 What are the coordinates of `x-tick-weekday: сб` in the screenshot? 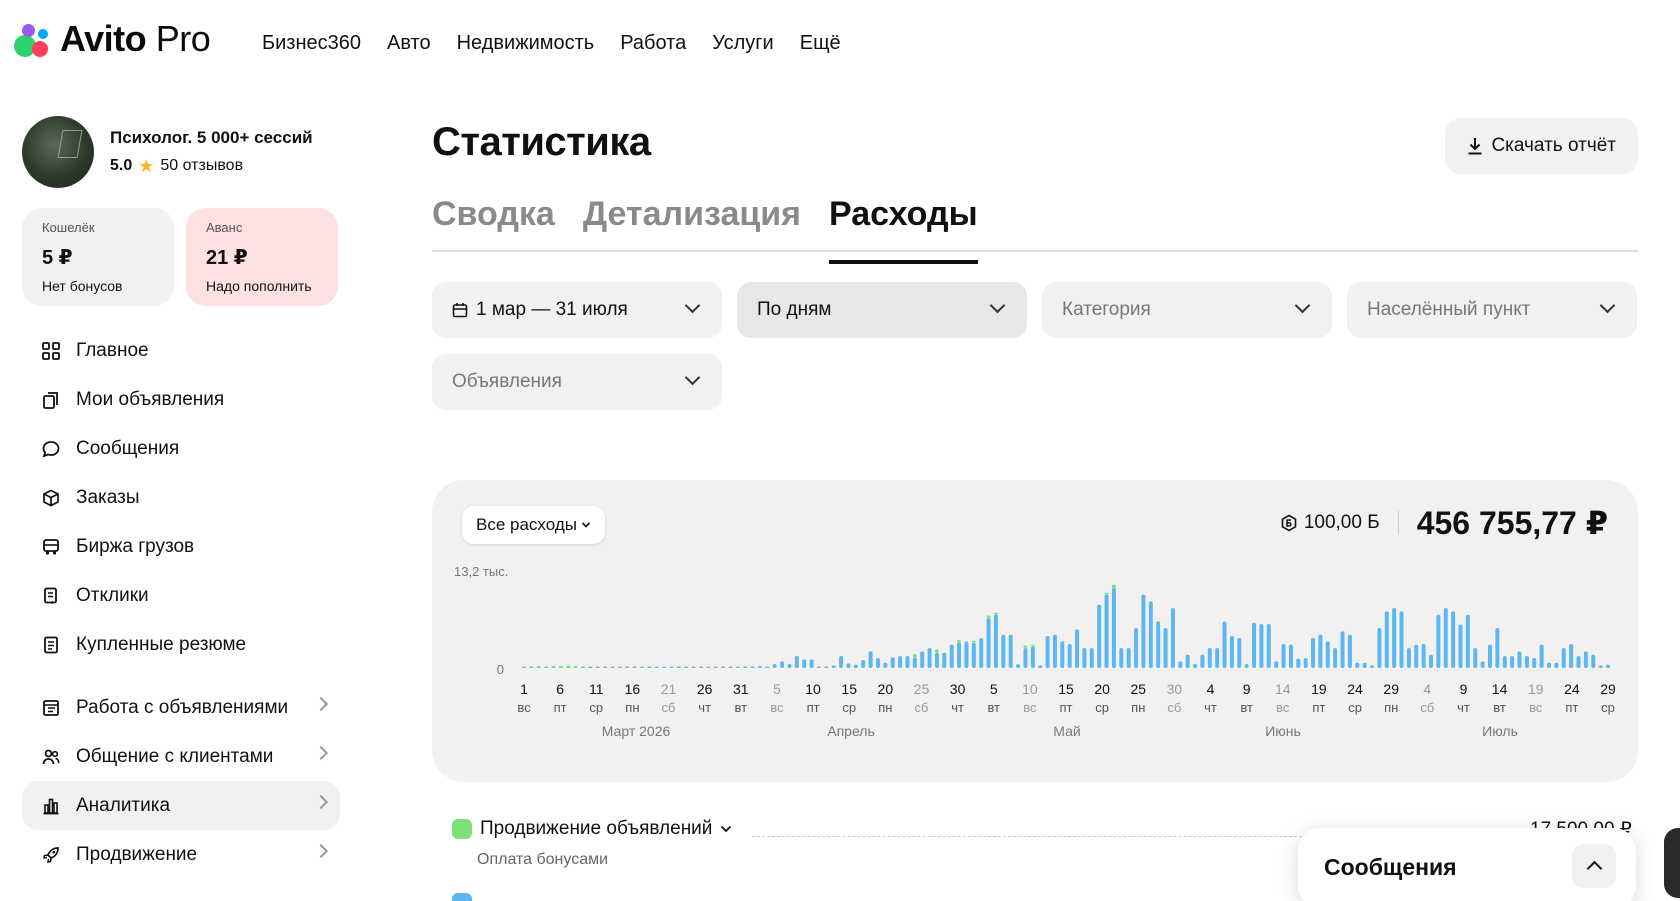 It's located at (1174, 707).